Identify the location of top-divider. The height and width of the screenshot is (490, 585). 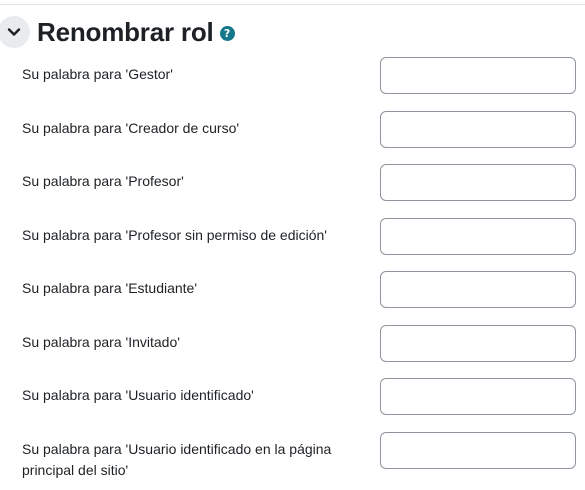
(292, 4).